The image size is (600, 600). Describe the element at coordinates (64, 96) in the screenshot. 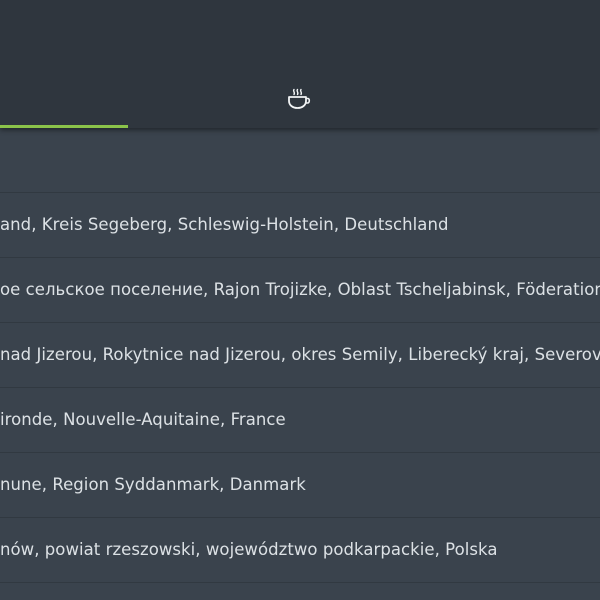

I see `tab-active` at that location.